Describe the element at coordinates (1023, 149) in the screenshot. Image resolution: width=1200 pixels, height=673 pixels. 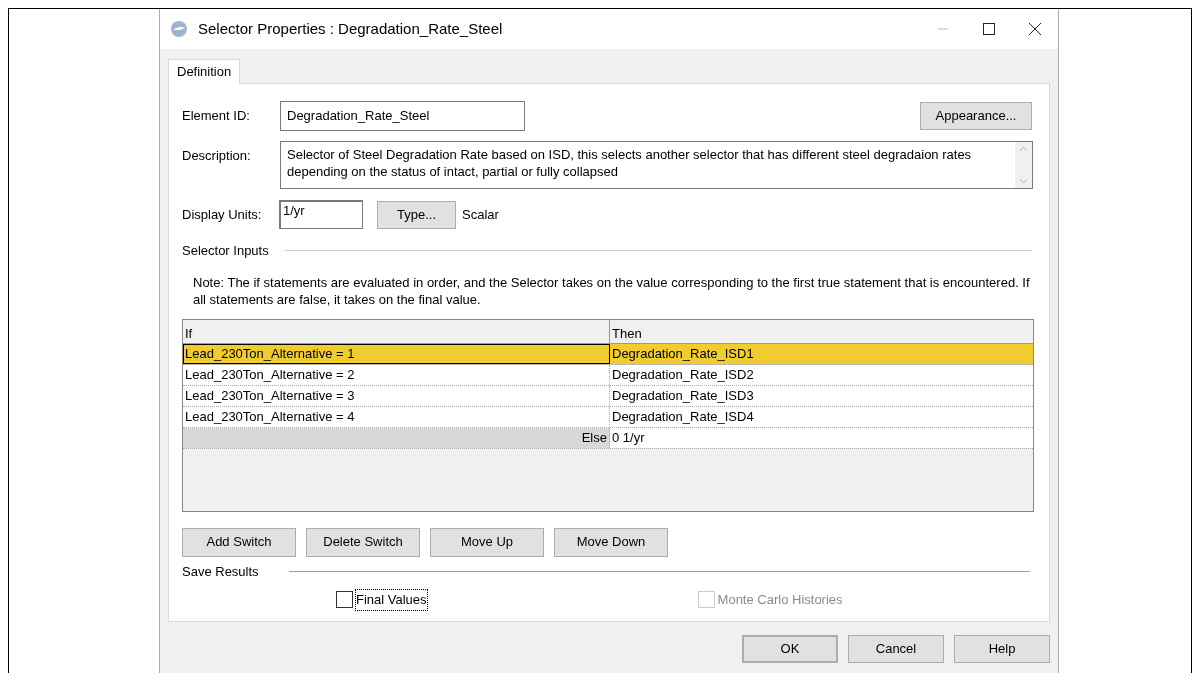
I see `scroll-up-icon` at that location.